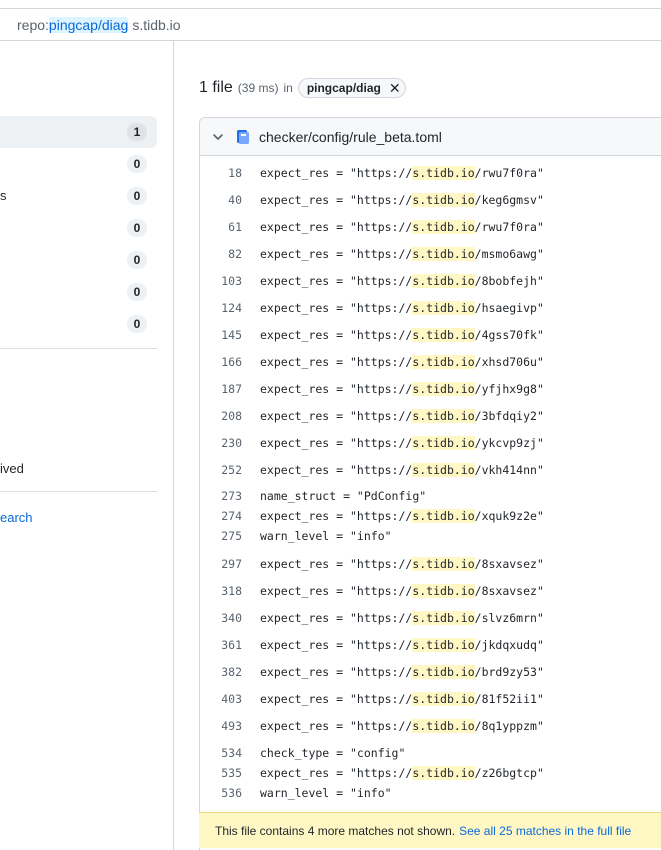 This screenshot has width=661, height=850. Describe the element at coordinates (78, 324) in the screenshot. I see `sidebar-item-6: 0` at that location.